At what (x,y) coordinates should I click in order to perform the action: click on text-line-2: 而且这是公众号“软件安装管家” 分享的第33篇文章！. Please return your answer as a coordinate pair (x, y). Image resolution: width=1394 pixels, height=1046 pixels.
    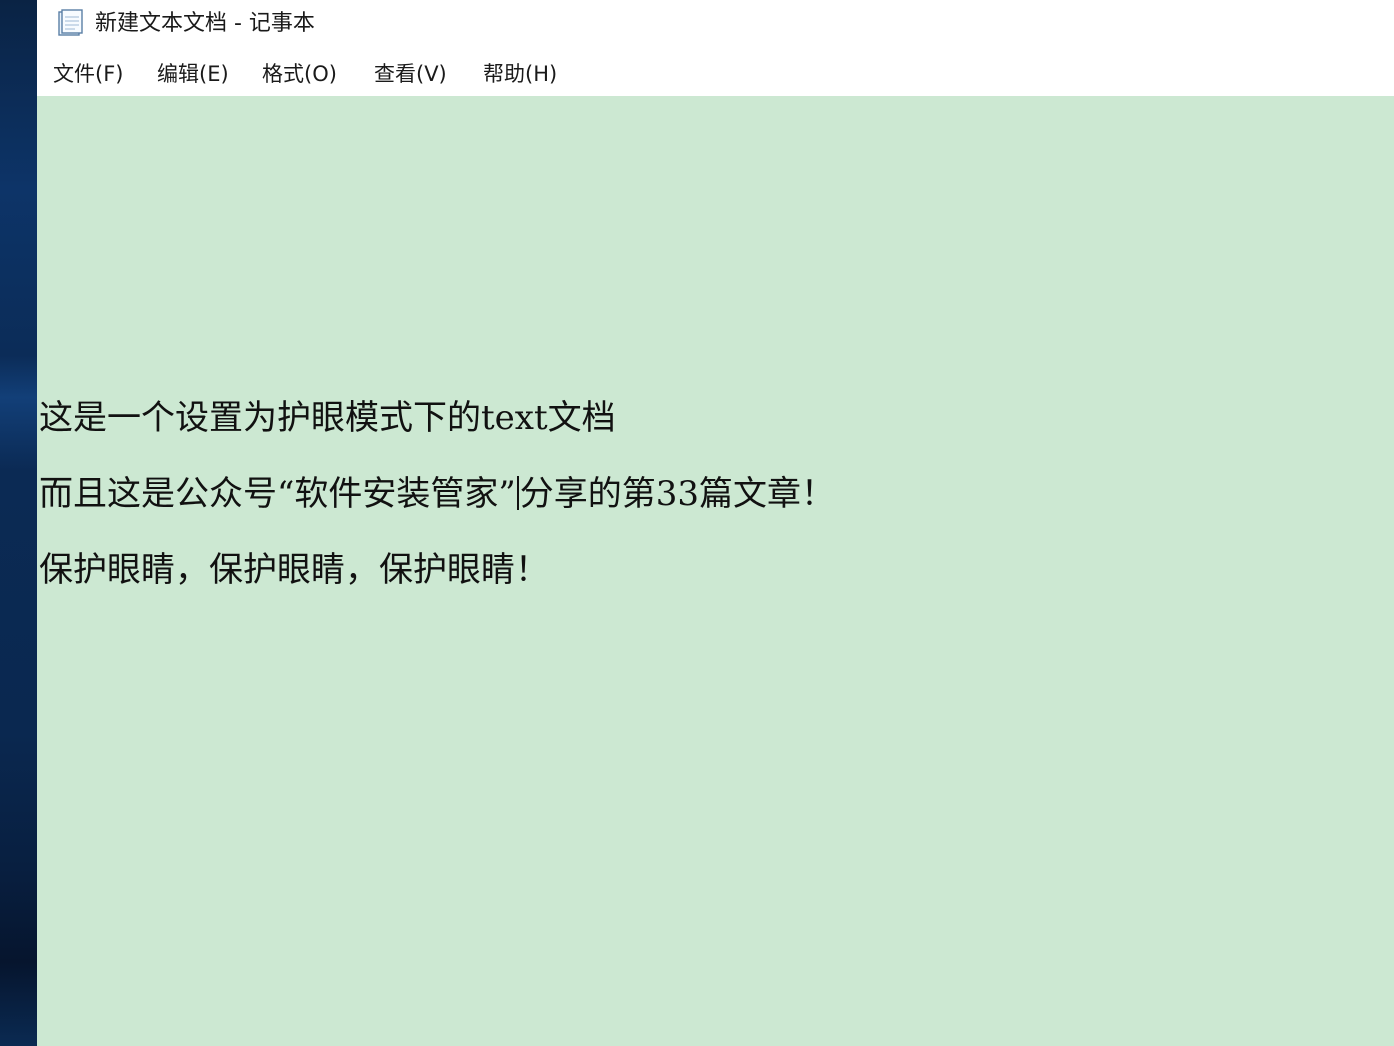
    Looking at the image, I should click on (437, 494).